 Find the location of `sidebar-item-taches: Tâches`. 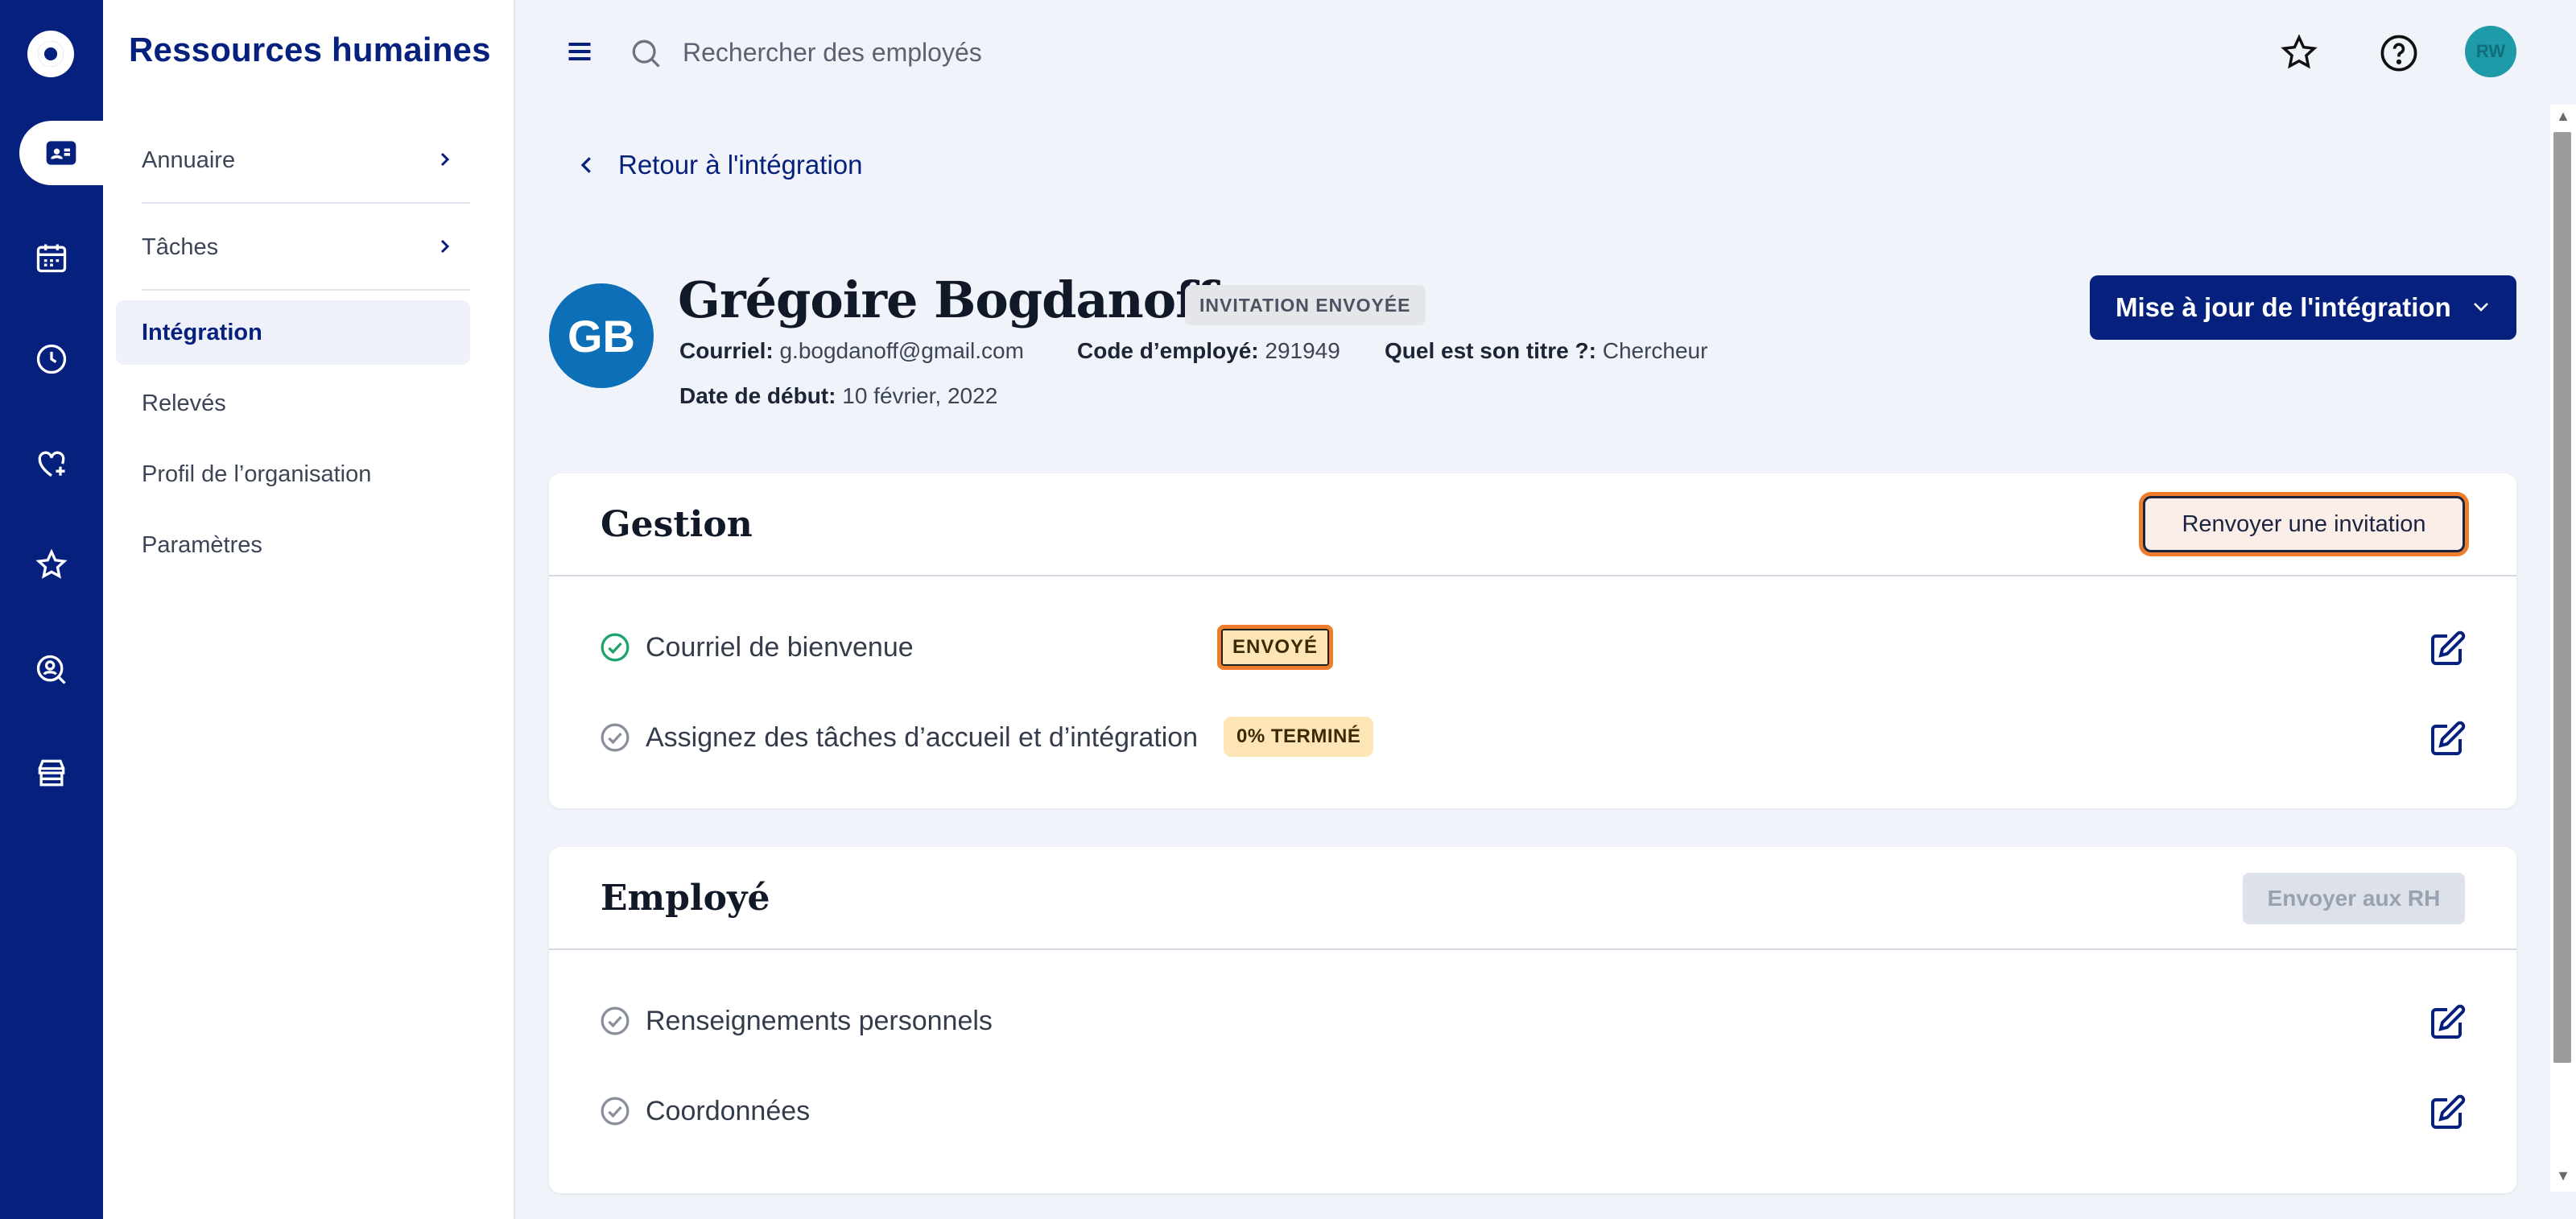

sidebar-item-taches: Tâches is located at coordinates (293, 247).